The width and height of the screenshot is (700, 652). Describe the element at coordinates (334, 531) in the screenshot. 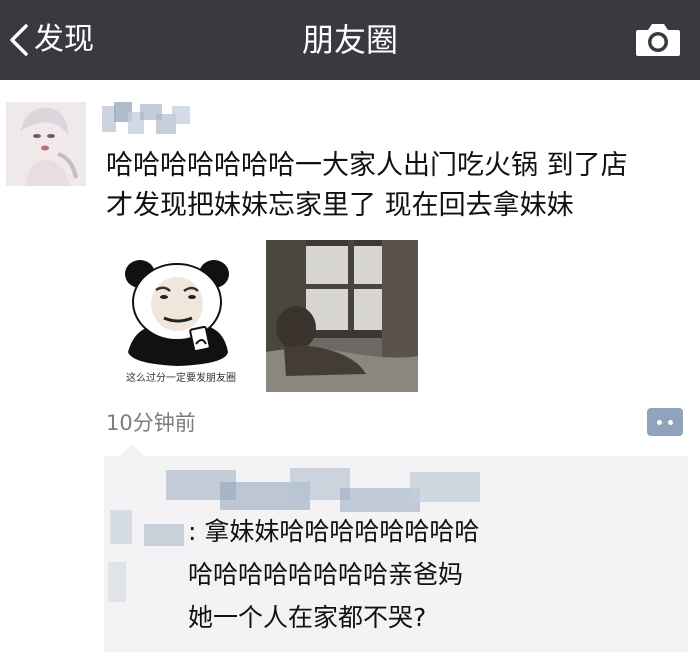

I see `comment-line: : 拿妹妹哈哈哈哈哈哈哈哈` at that location.